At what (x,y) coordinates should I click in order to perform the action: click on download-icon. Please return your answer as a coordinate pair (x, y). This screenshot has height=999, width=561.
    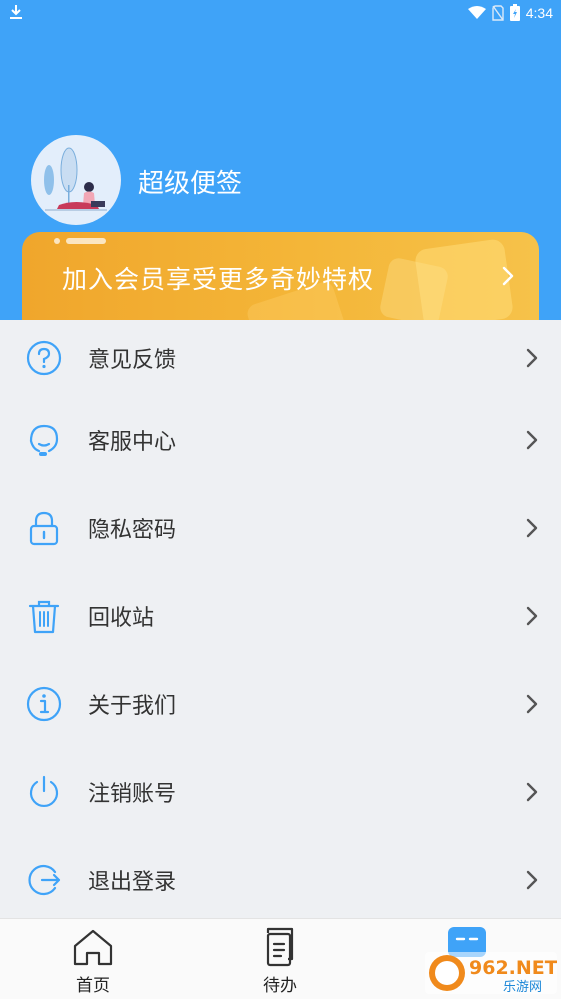
    Looking at the image, I should click on (16, 12).